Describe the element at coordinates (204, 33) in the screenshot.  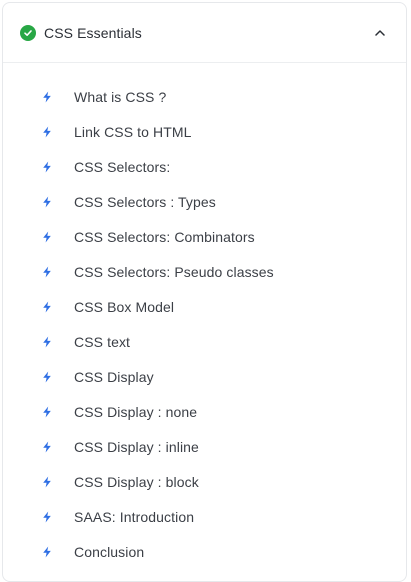
I see `section-header-toggle: CSS Essentials` at that location.